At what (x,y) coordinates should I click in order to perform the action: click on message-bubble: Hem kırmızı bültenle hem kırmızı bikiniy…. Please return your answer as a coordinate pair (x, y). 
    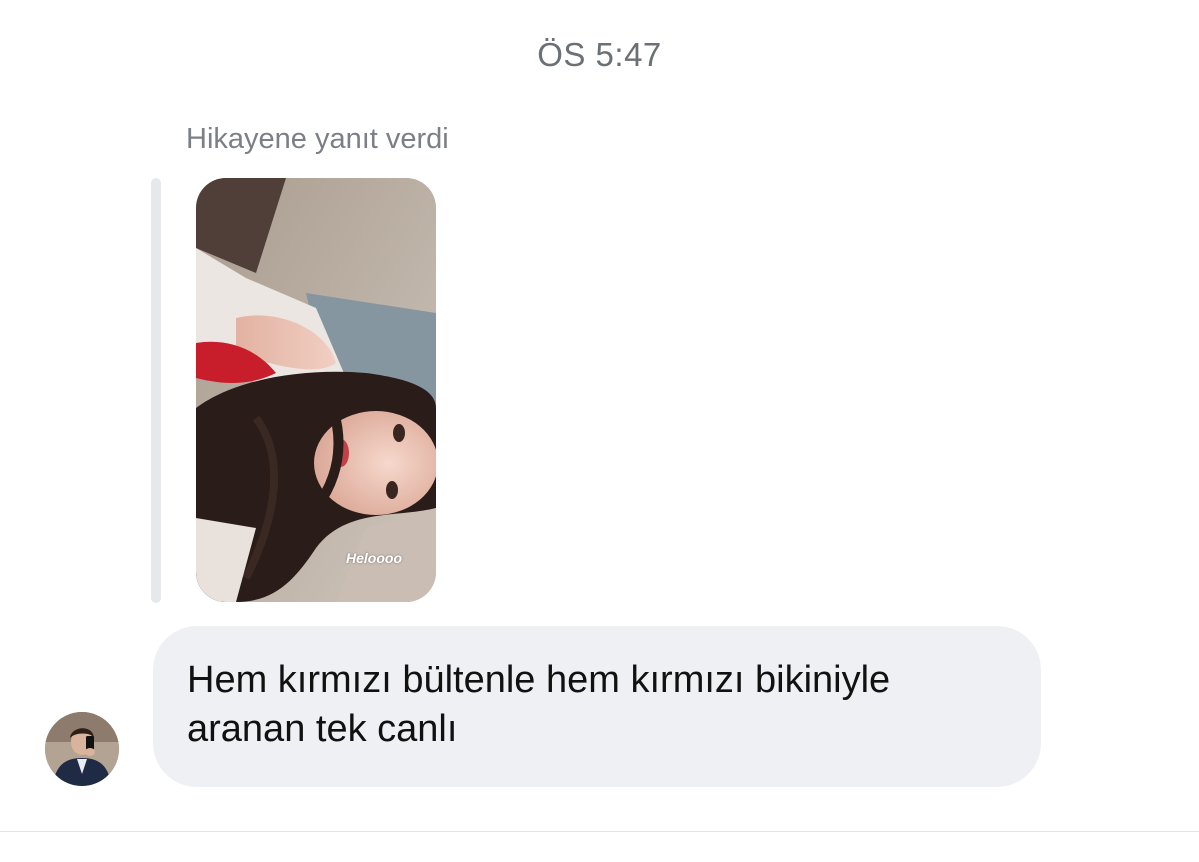
    Looking at the image, I should click on (597, 706).